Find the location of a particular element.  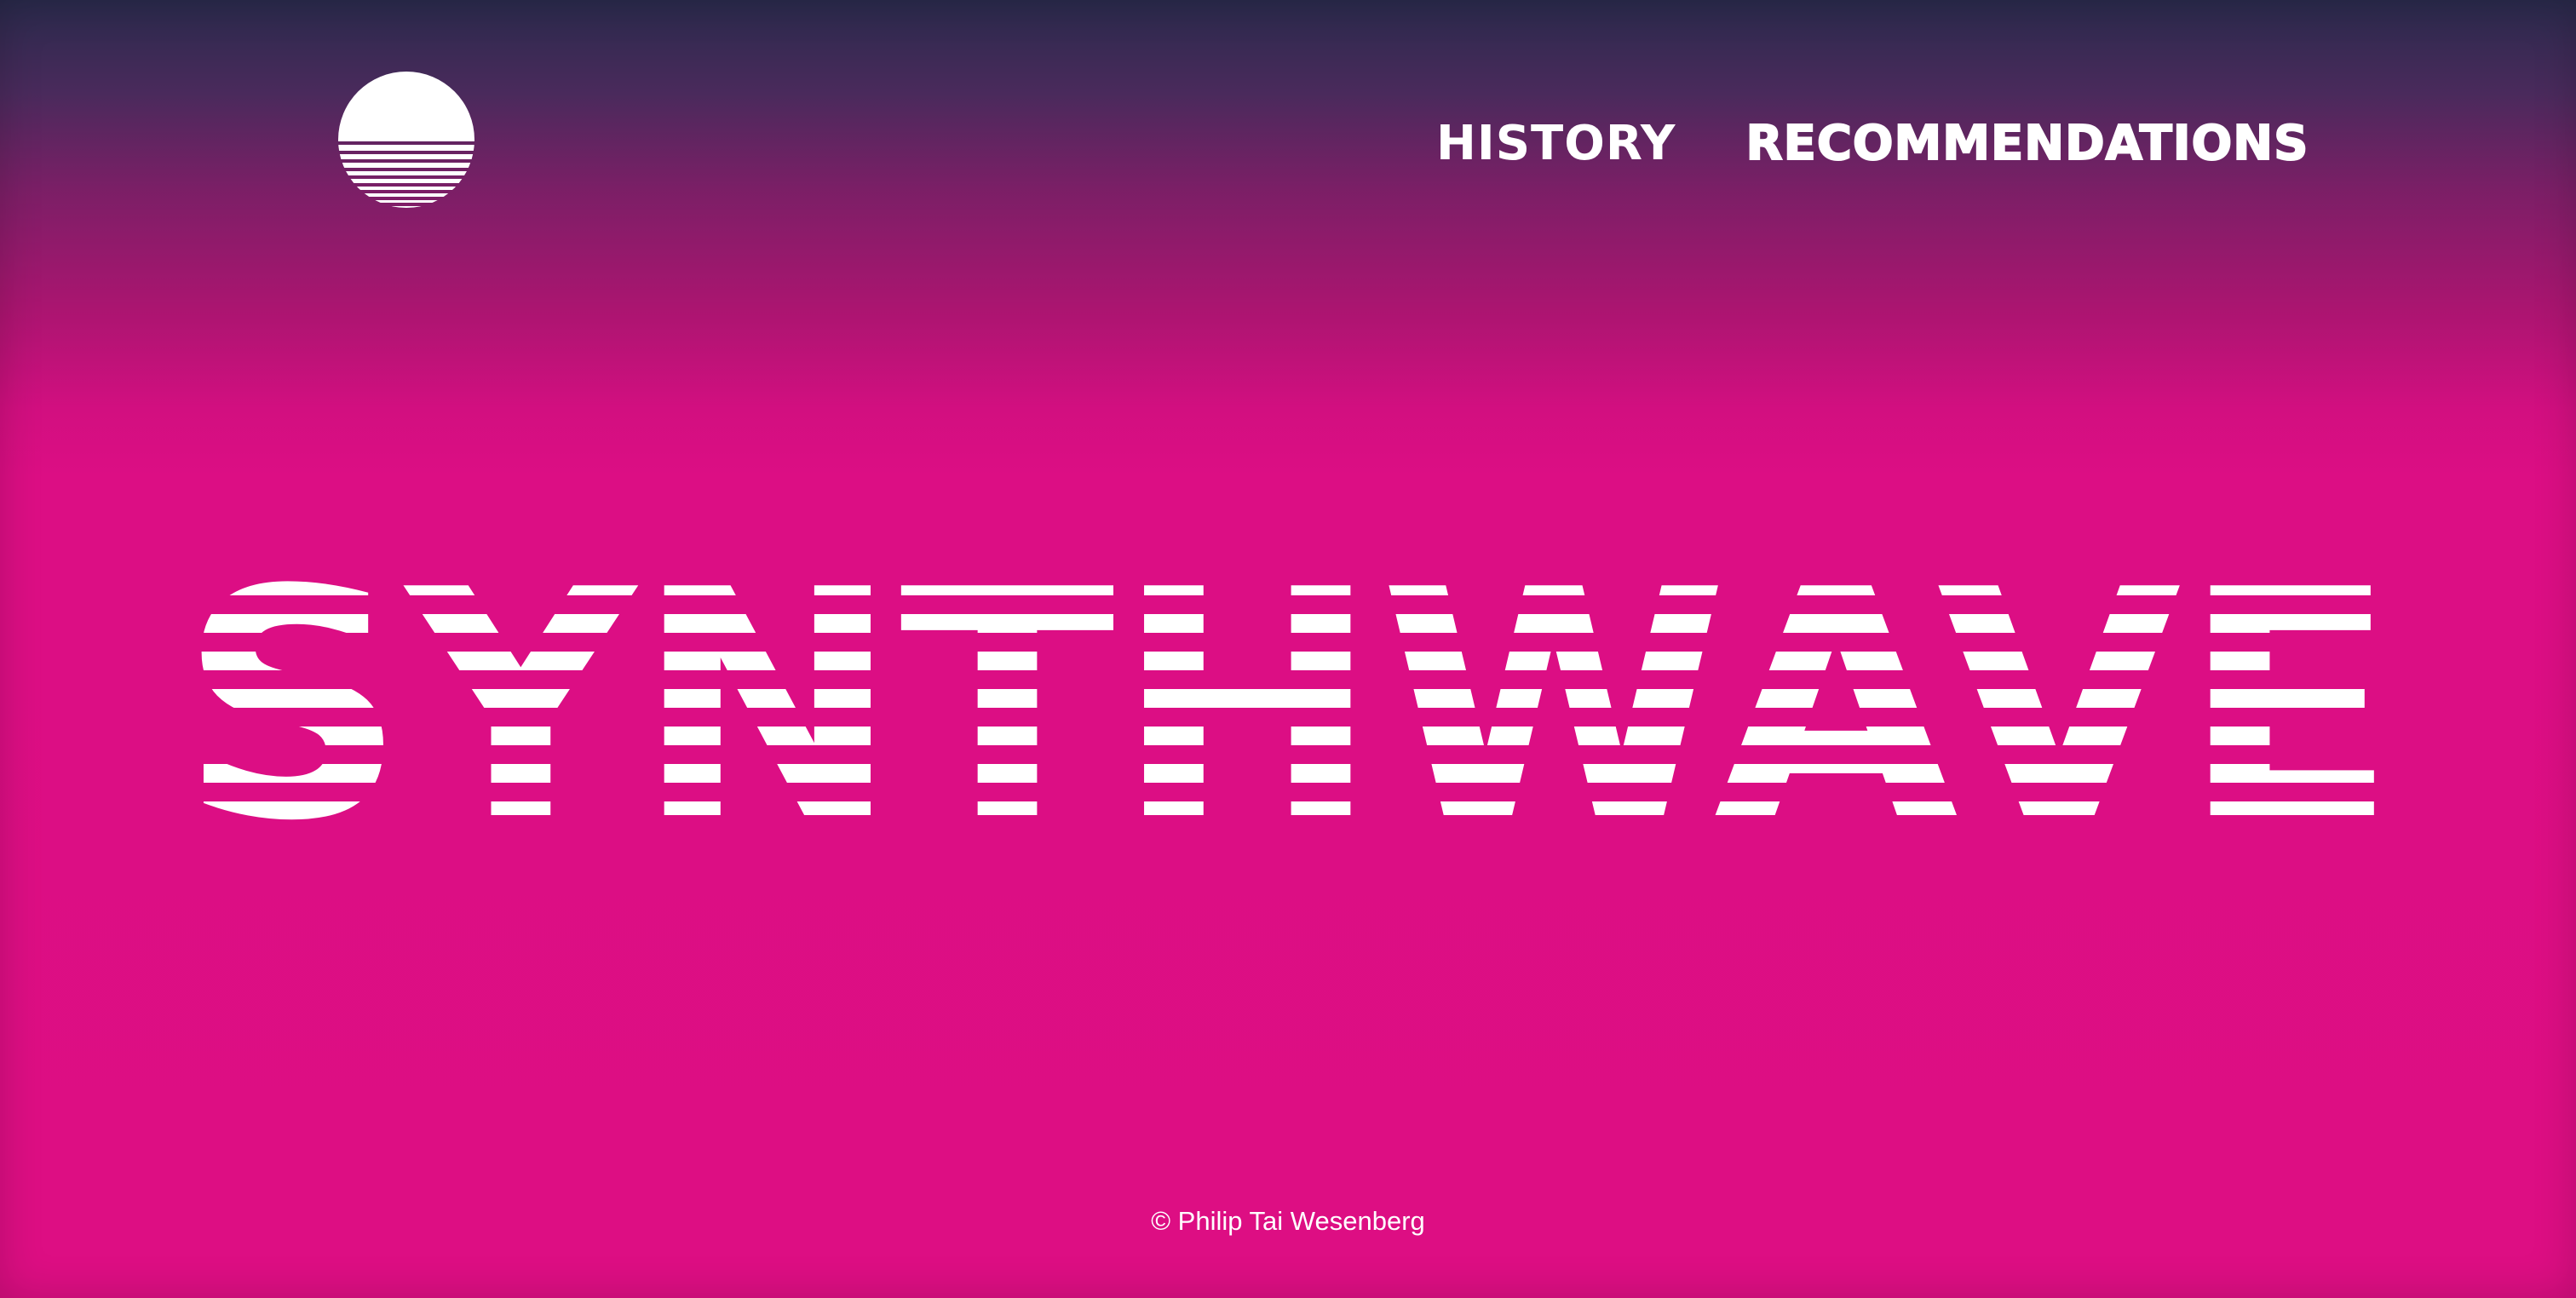

home-logo-link is located at coordinates (406, 139).